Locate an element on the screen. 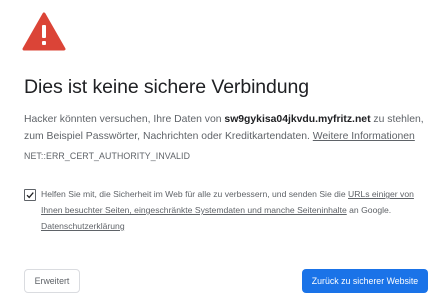  error-code: NET::ERR_CERT_AUTHORITY_INVALID is located at coordinates (107, 156).